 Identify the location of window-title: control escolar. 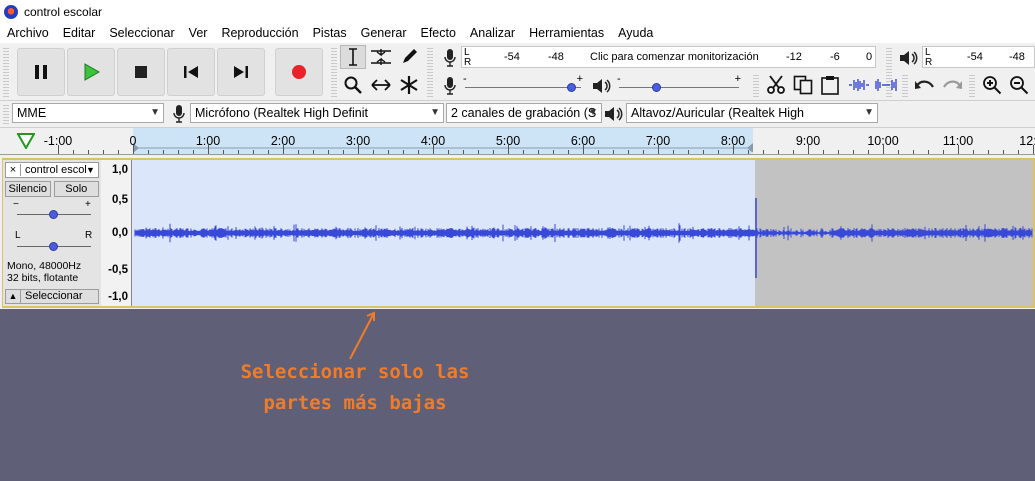
(63, 11).